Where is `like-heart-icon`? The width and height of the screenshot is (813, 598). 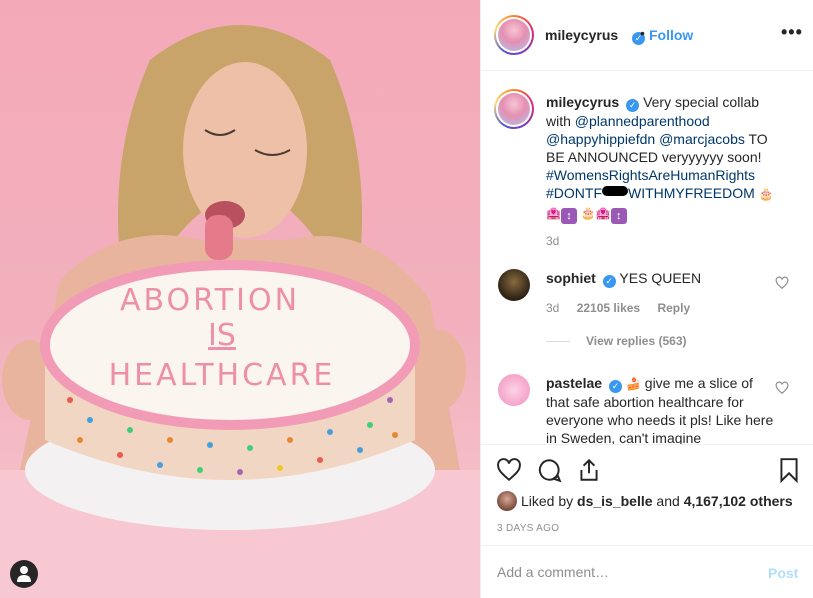 like-heart-icon is located at coordinates (509, 470).